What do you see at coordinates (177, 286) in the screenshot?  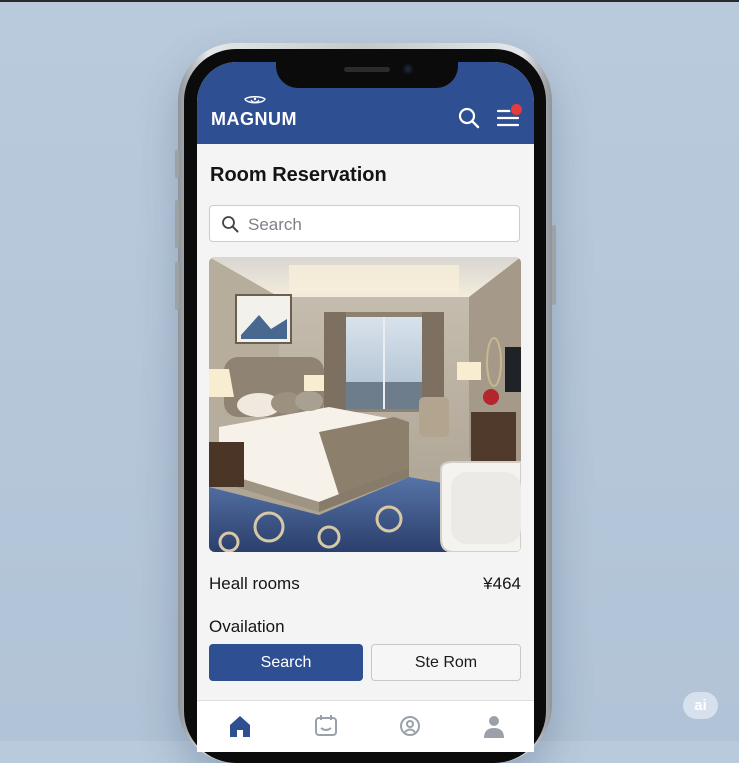 I see `volume-down-button` at bounding box center [177, 286].